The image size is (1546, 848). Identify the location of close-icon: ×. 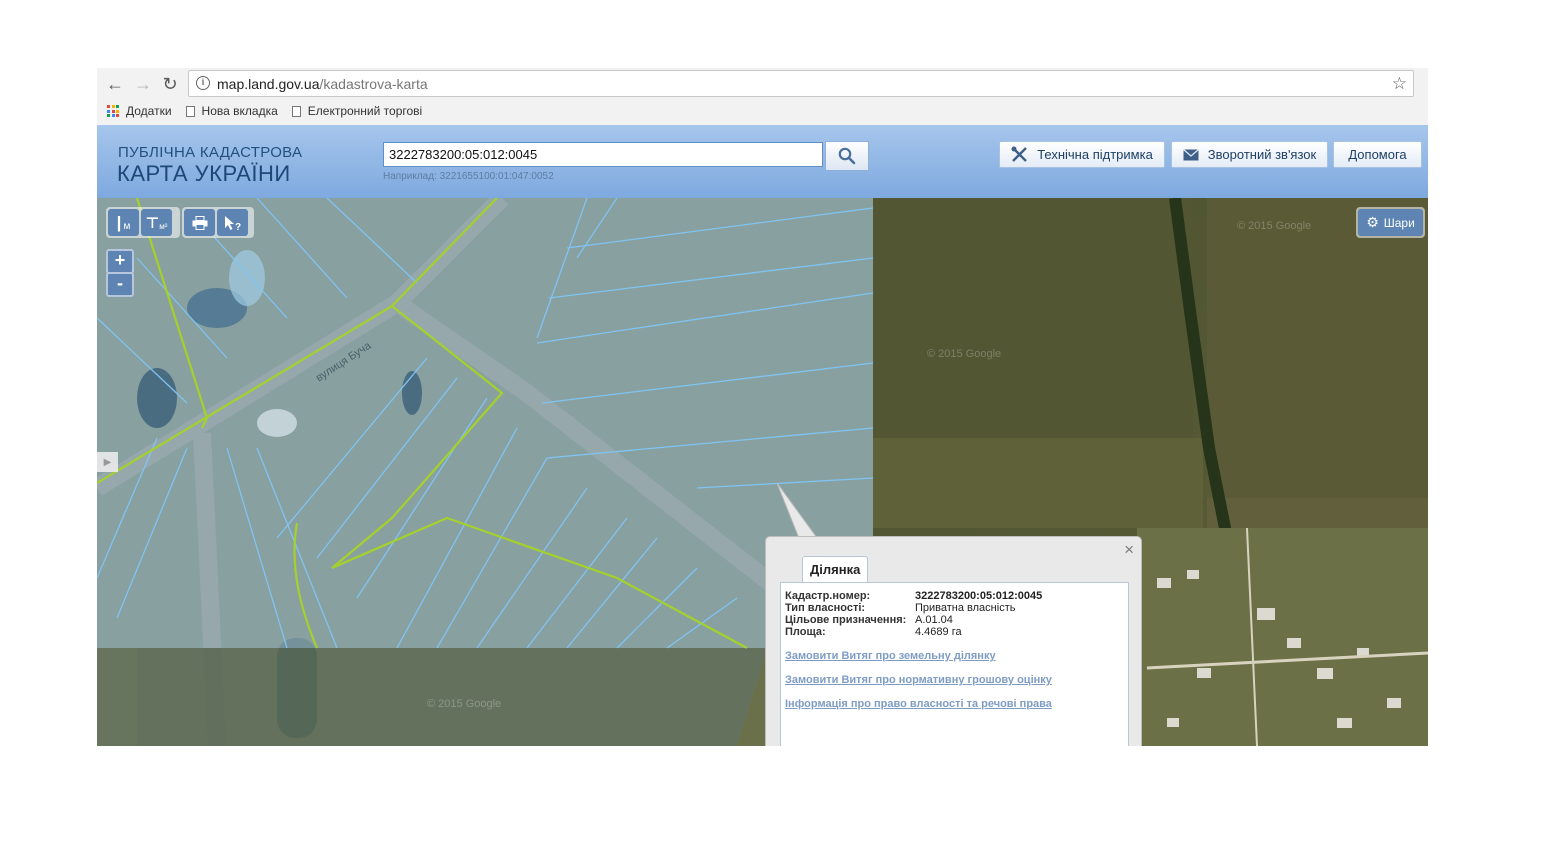
(1129, 550).